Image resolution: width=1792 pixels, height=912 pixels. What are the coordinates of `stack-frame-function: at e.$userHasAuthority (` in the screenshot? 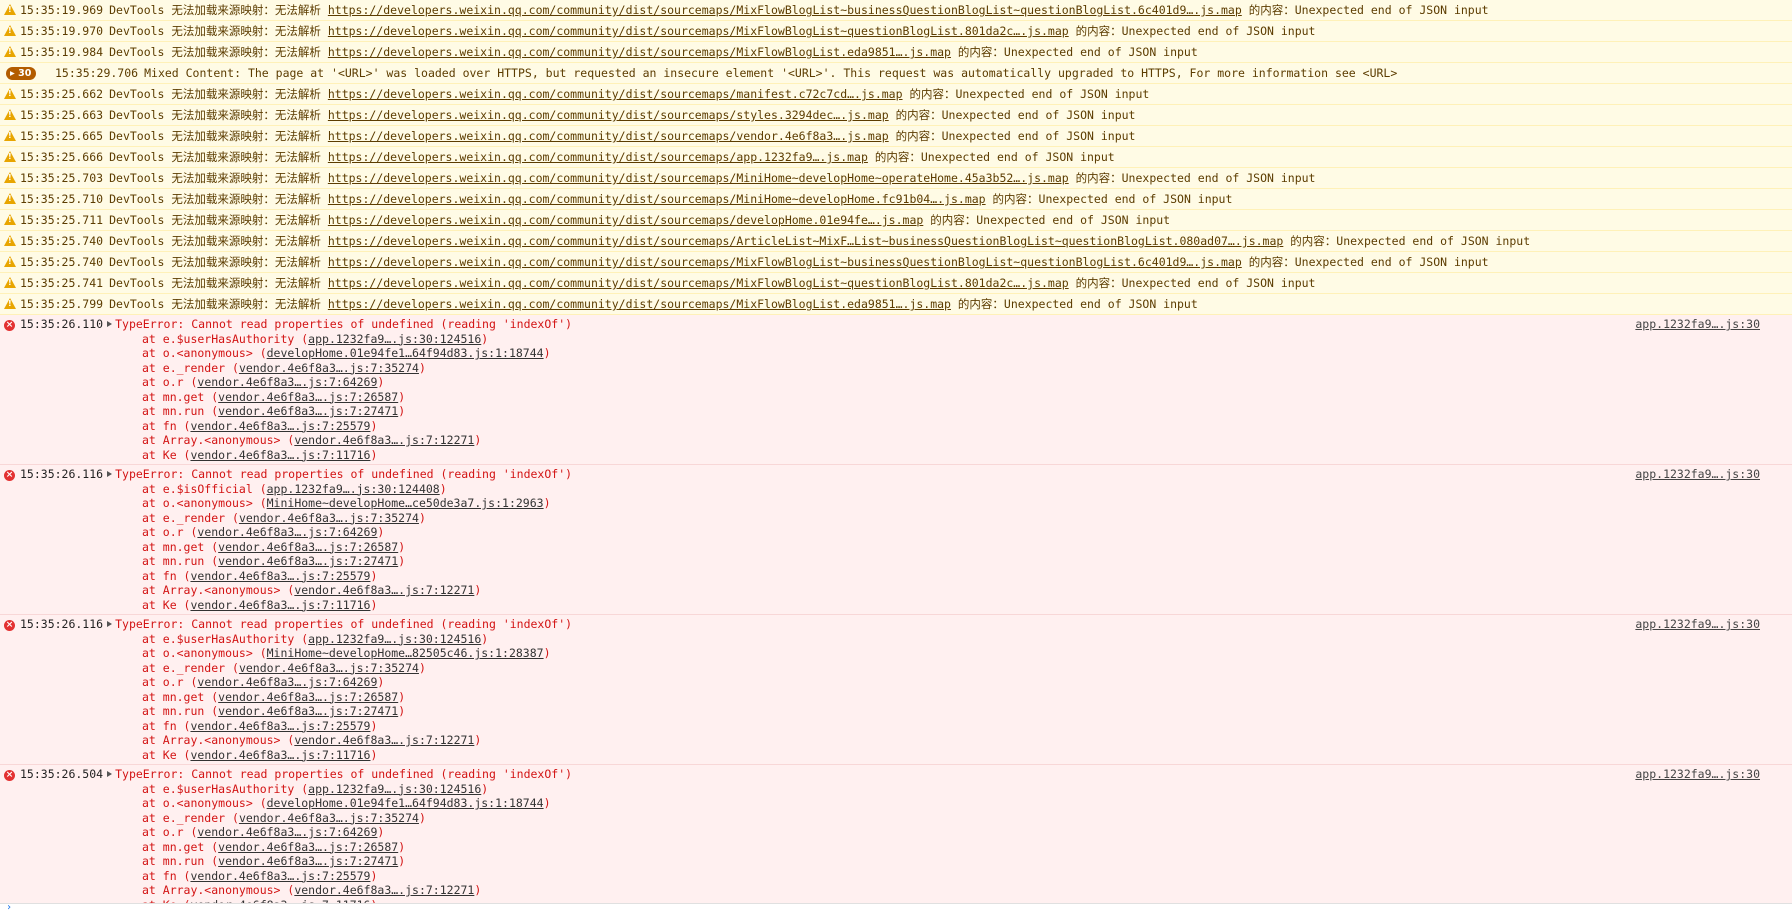 It's located at (225, 338).